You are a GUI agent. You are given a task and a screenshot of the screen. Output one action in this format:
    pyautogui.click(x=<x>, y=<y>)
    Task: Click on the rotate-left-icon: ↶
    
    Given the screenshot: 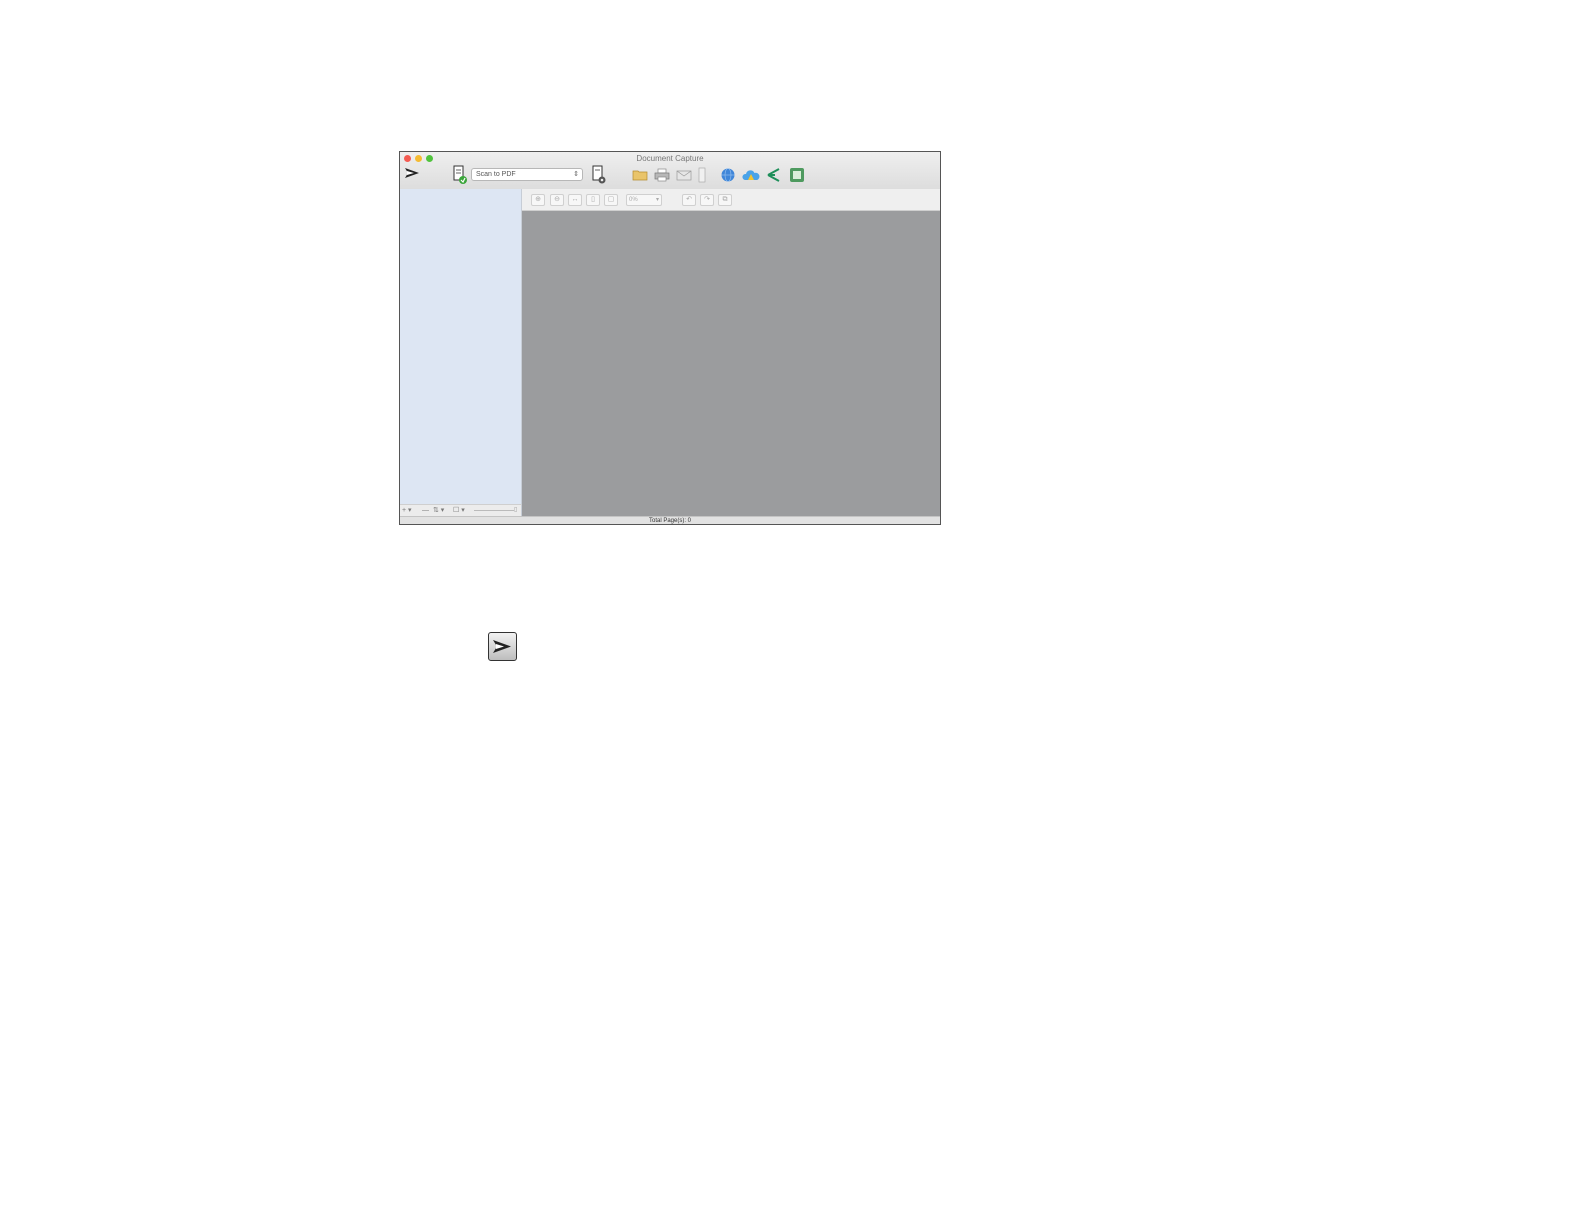 What is the action you would take?
    pyautogui.click(x=689, y=200)
    